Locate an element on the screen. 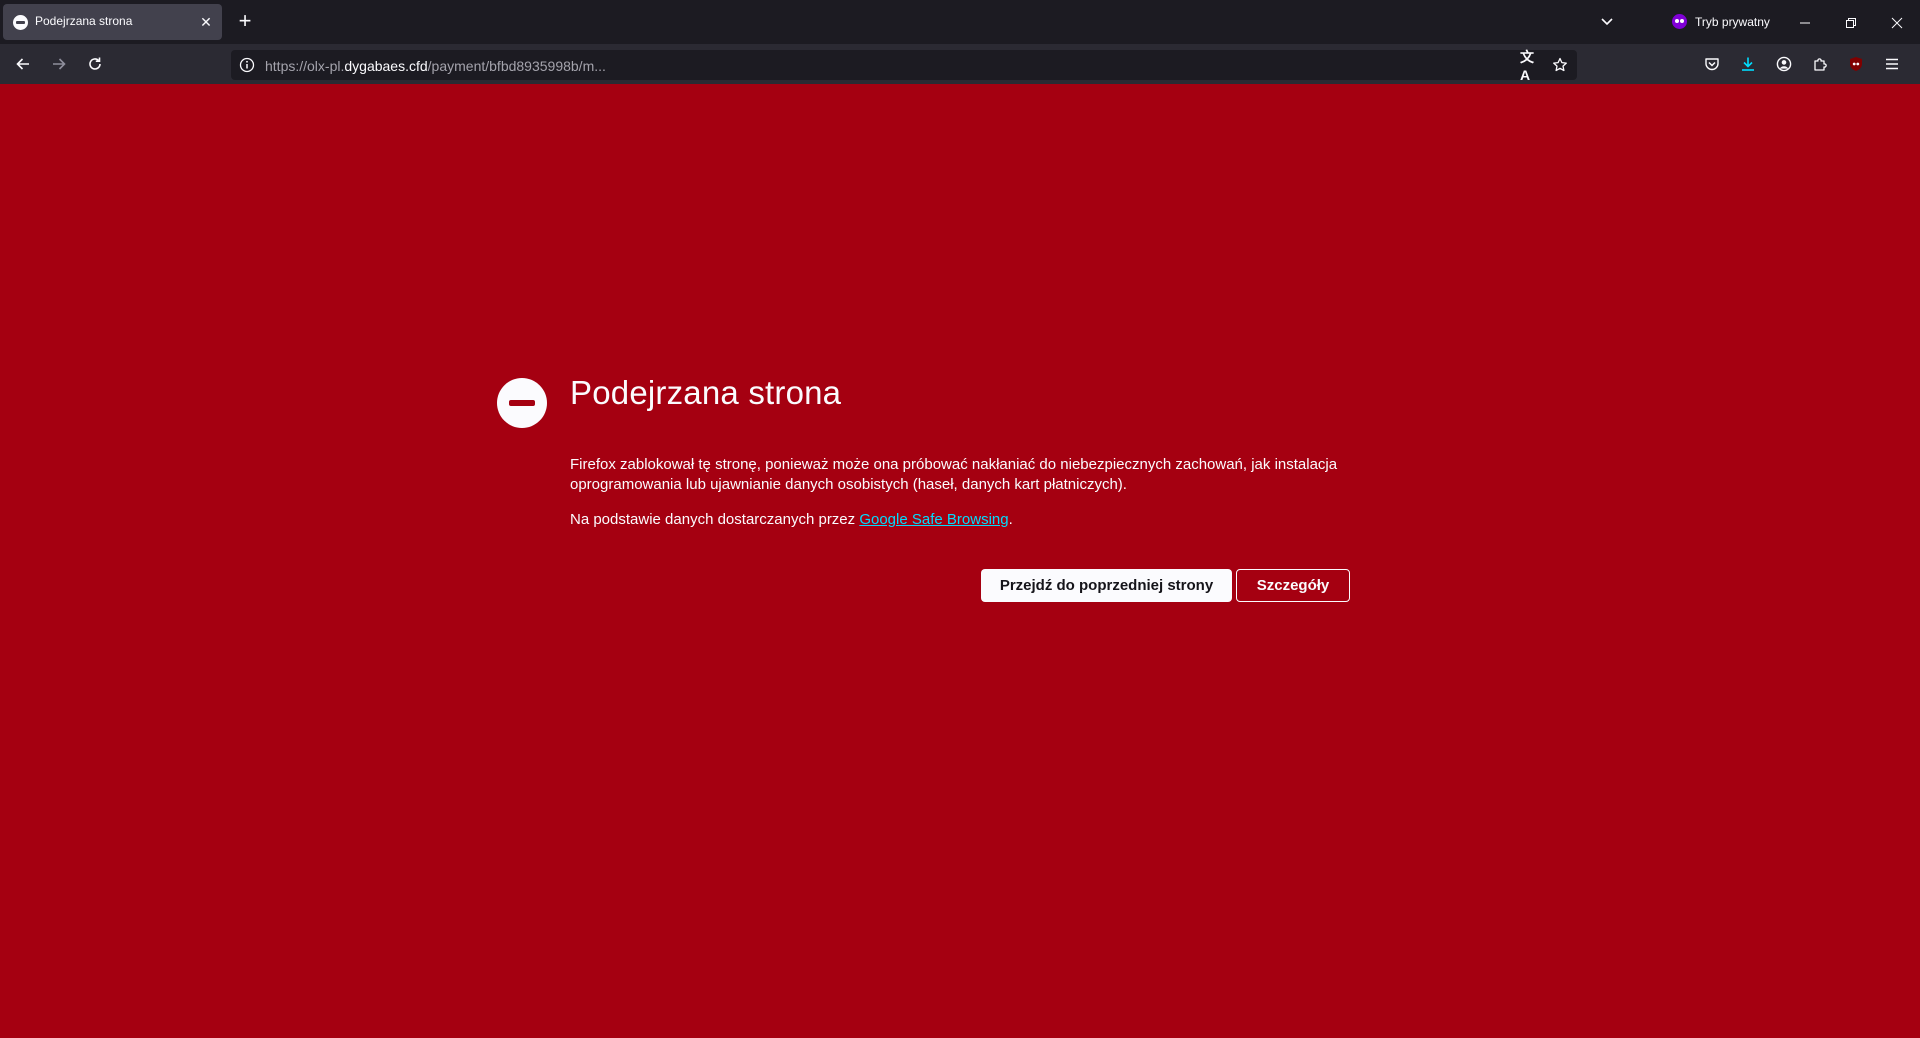 This screenshot has height=1038, width=1920. google-safe-browsing-link: Google Safe Browsing is located at coordinates (933, 519).